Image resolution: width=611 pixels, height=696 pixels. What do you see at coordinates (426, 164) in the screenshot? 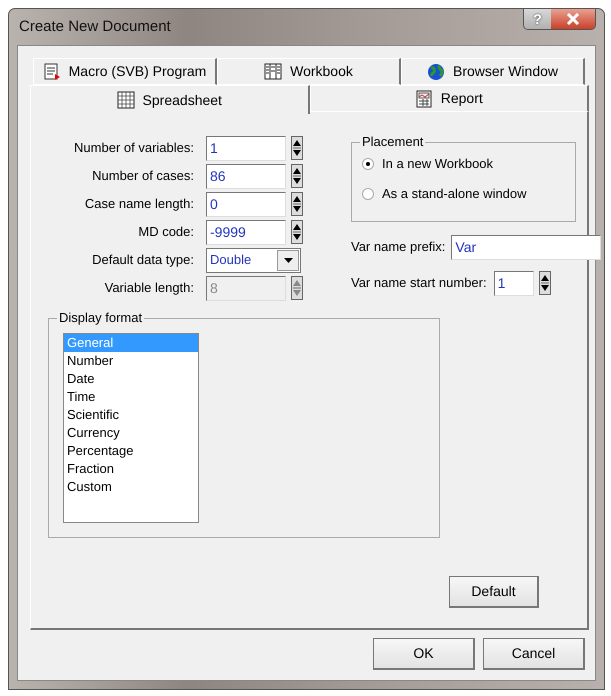
I see `radio-option: In a new Workbook` at bounding box center [426, 164].